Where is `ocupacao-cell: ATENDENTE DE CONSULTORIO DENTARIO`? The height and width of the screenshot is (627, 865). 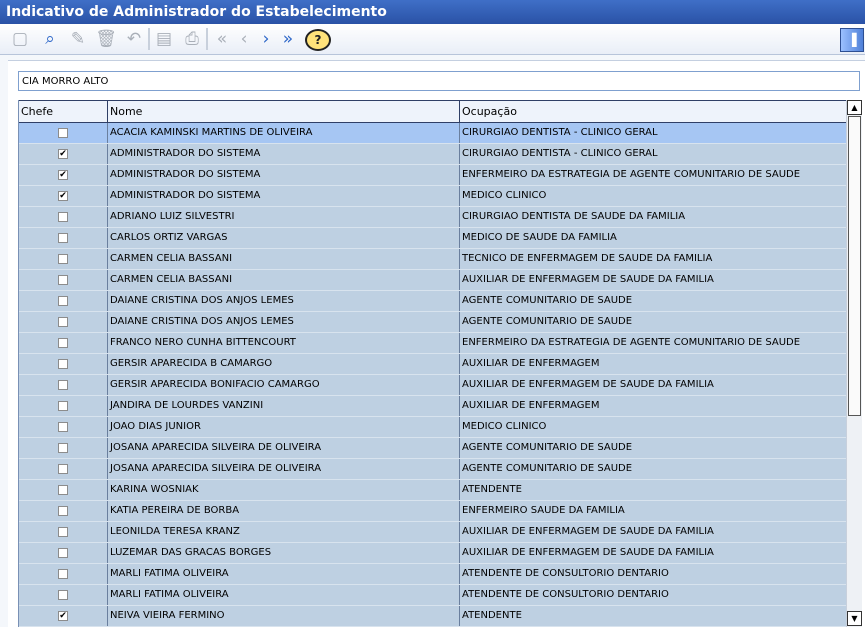 ocupacao-cell: ATENDENTE DE CONSULTORIO DENTARIO is located at coordinates (565, 573).